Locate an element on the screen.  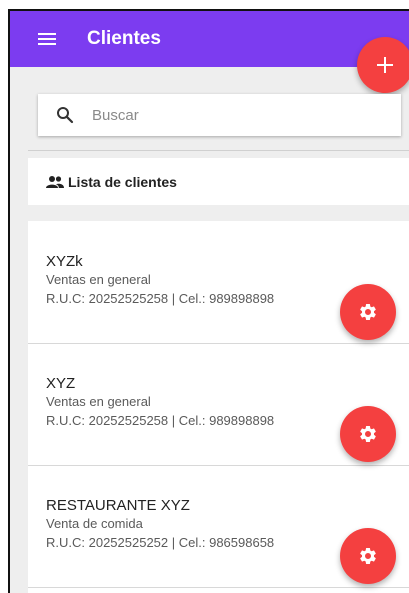
search-input is located at coordinates (232, 115).